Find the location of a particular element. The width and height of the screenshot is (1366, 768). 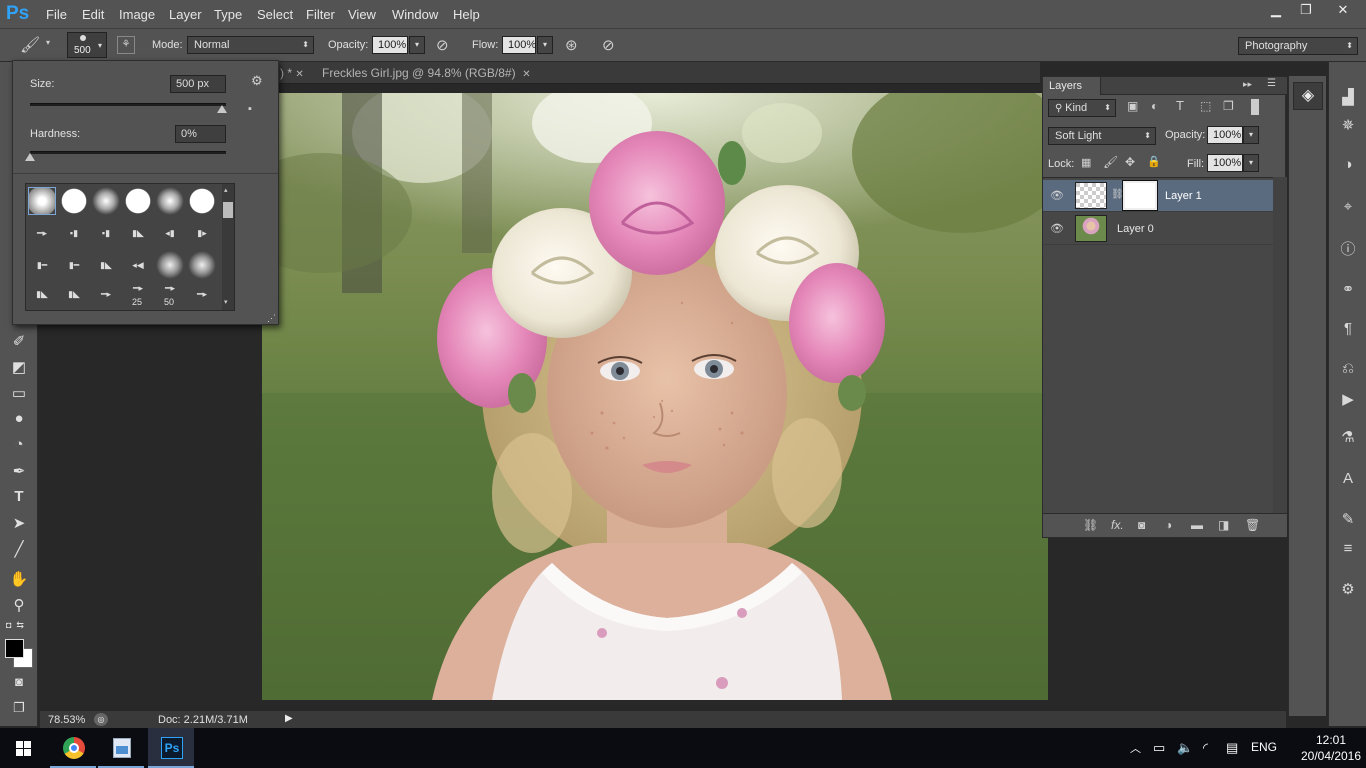

filter-kind-select: ⚲ Kind ⬍ is located at coordinates (1082, 108).